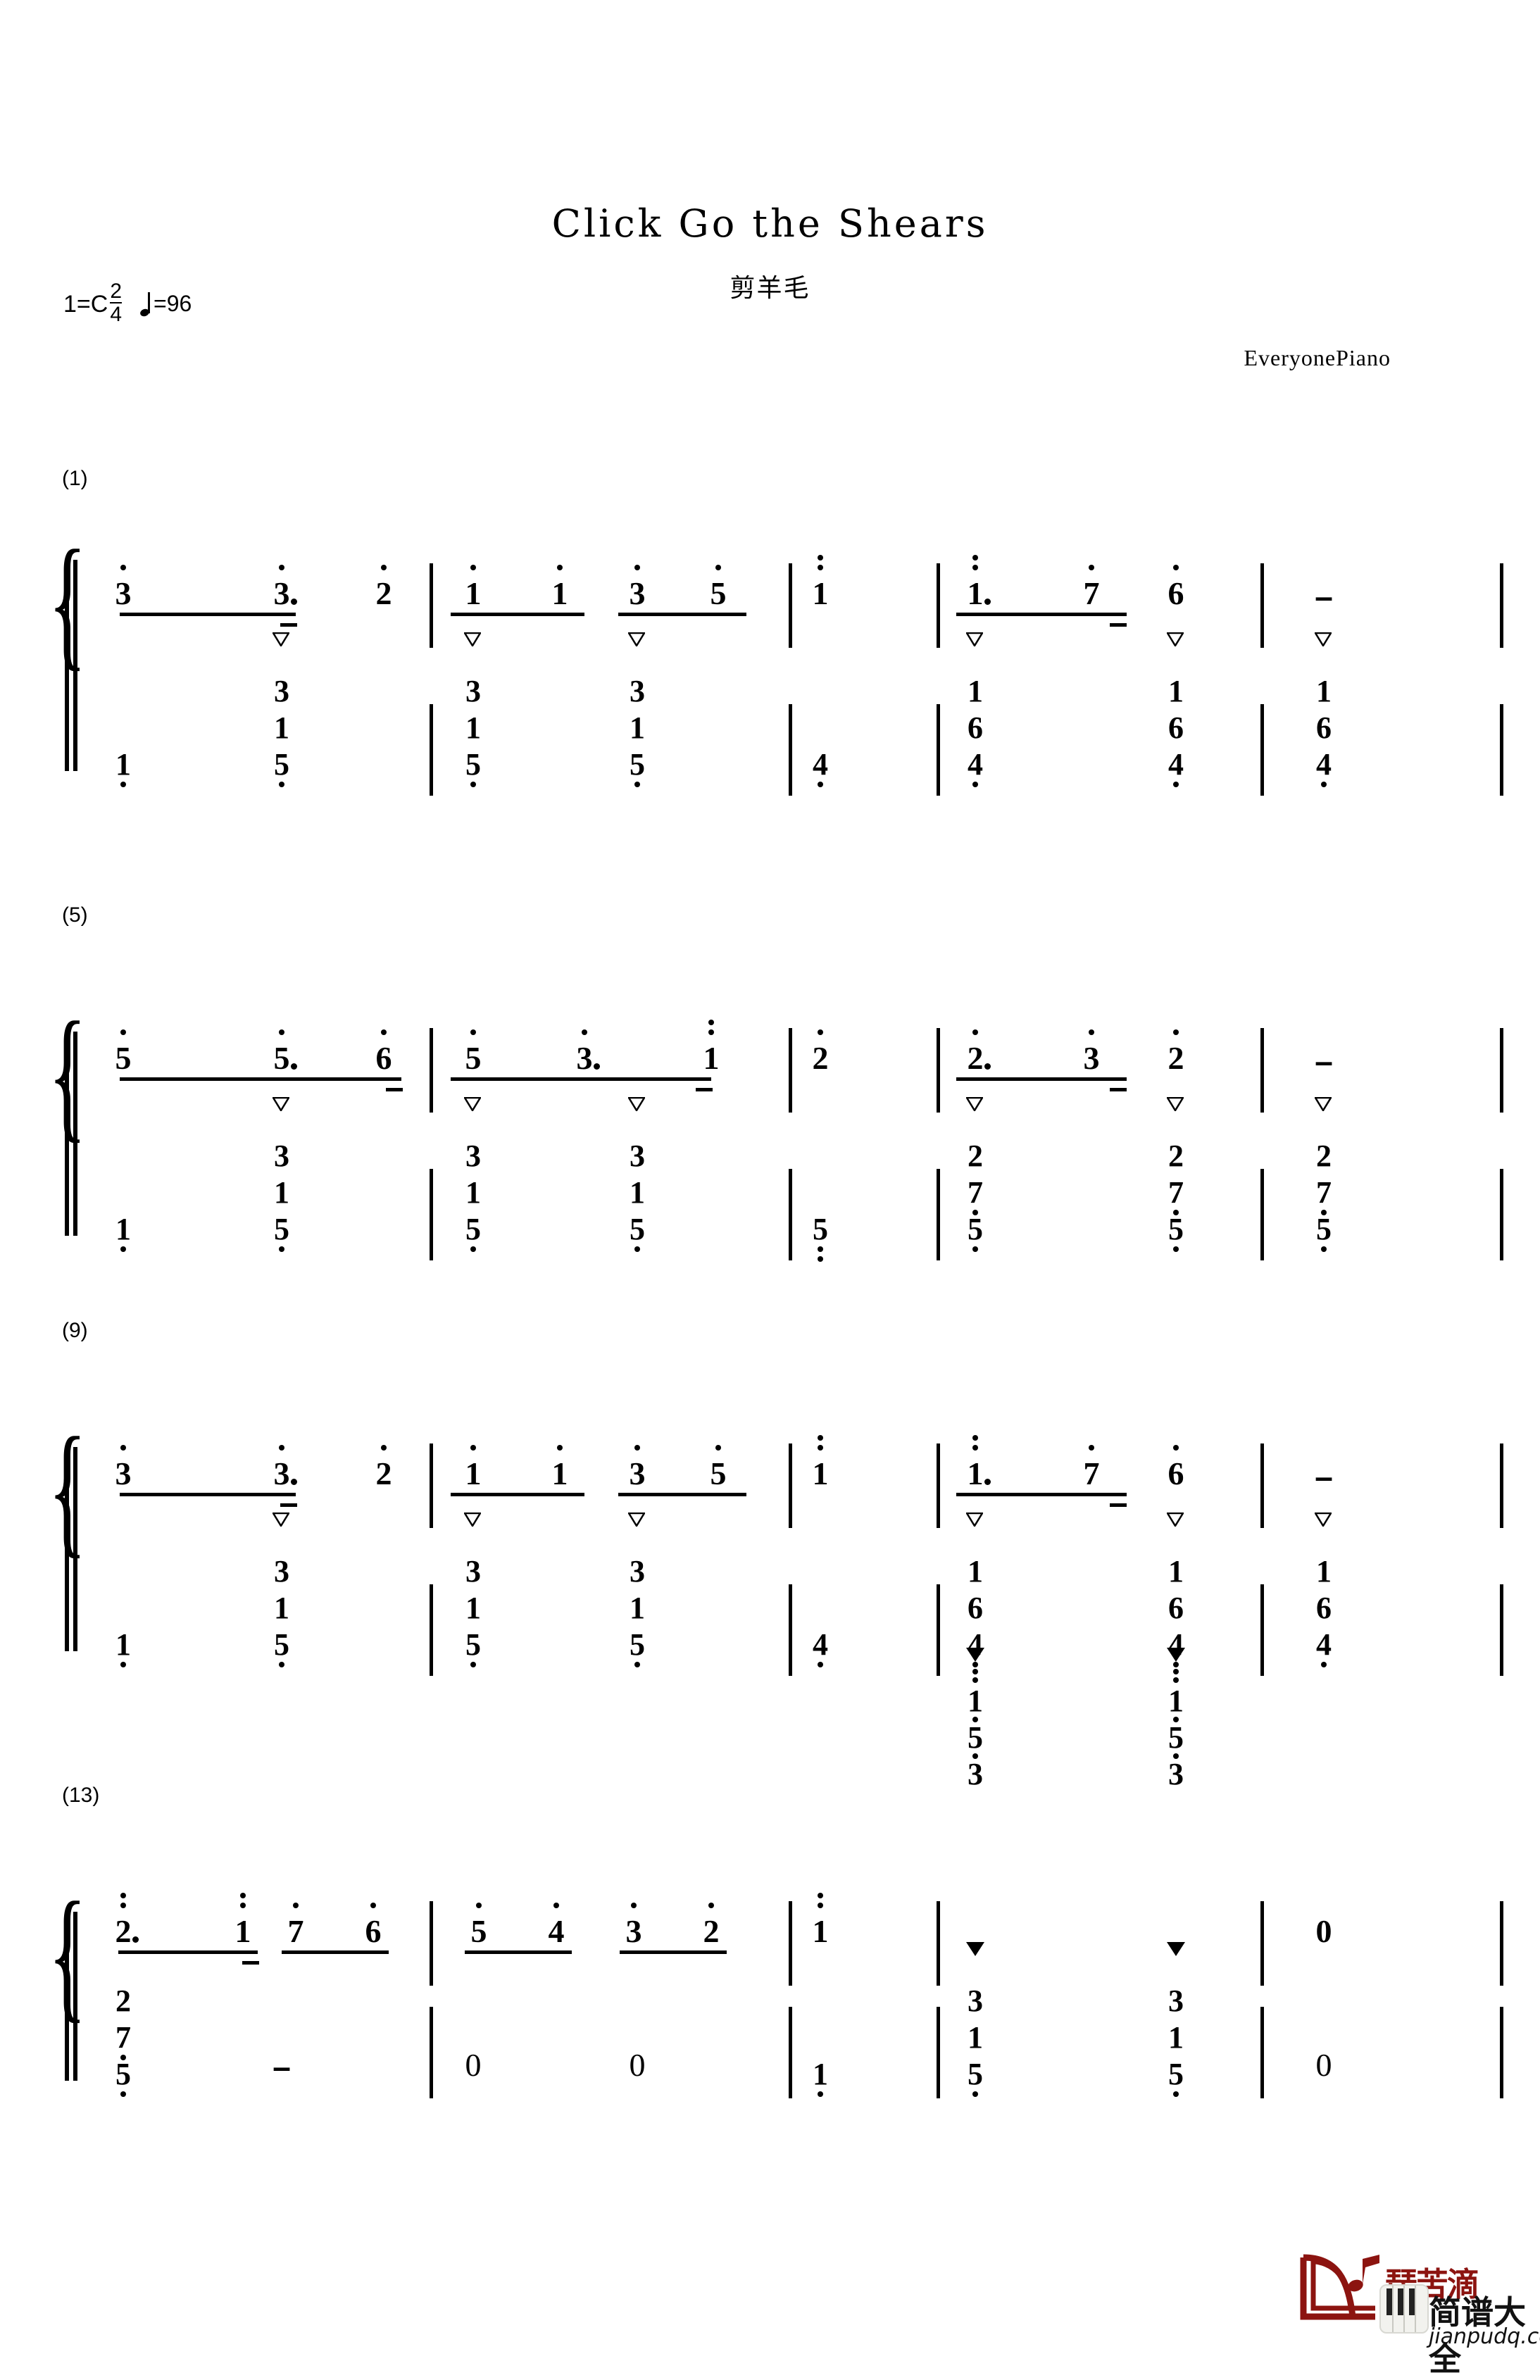 This screenshot has width=1540, height=2380. I want to click on key-tempo-block: 1=C 2 4 =96, so click(128, 303).